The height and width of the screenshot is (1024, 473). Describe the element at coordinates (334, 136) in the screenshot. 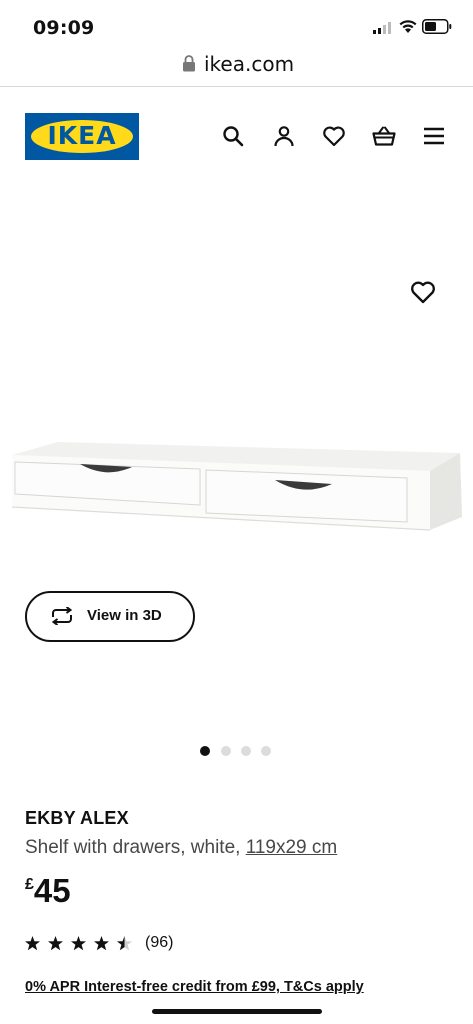

I see `heart-icon` at that location.